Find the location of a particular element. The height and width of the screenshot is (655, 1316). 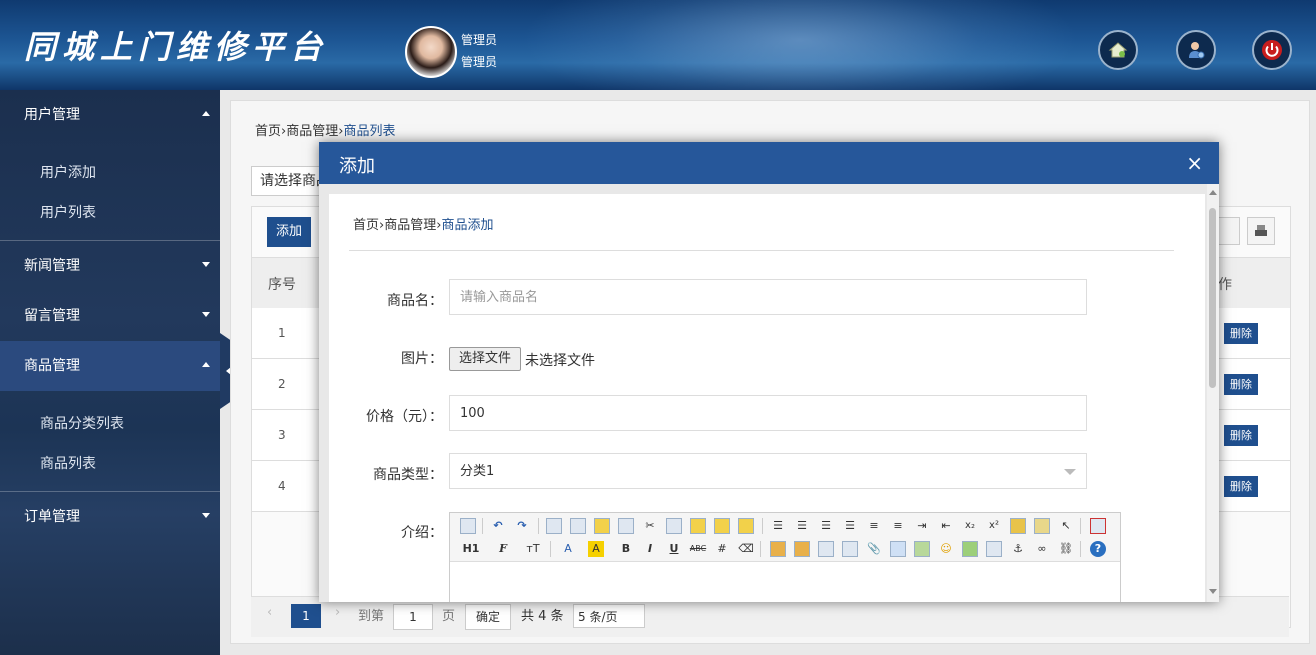

insert-image-icon is located at coordinates (778, 549).